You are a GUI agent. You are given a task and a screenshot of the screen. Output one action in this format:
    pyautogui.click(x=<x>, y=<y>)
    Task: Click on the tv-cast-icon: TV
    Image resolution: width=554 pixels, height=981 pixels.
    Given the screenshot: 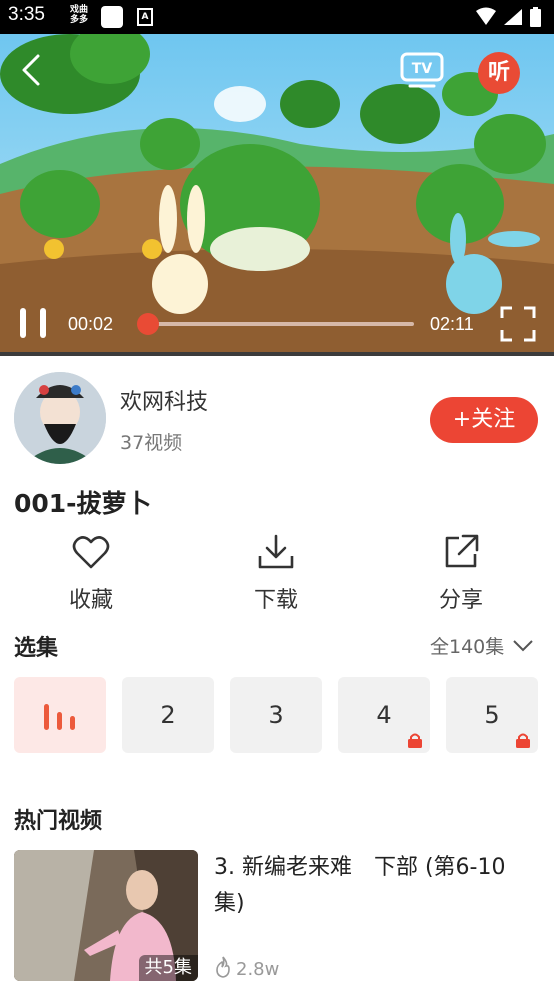 What is the action you would take?
    pyautogui.click(x=422, y=70)
    